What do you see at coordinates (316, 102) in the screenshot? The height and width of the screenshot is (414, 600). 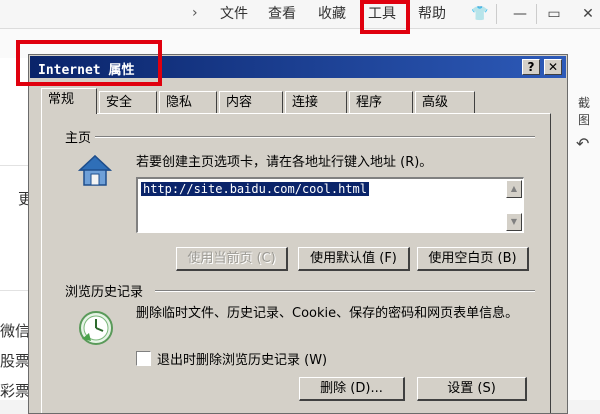 I see `tab-connections: 连接` at bounding box center [316, 102].